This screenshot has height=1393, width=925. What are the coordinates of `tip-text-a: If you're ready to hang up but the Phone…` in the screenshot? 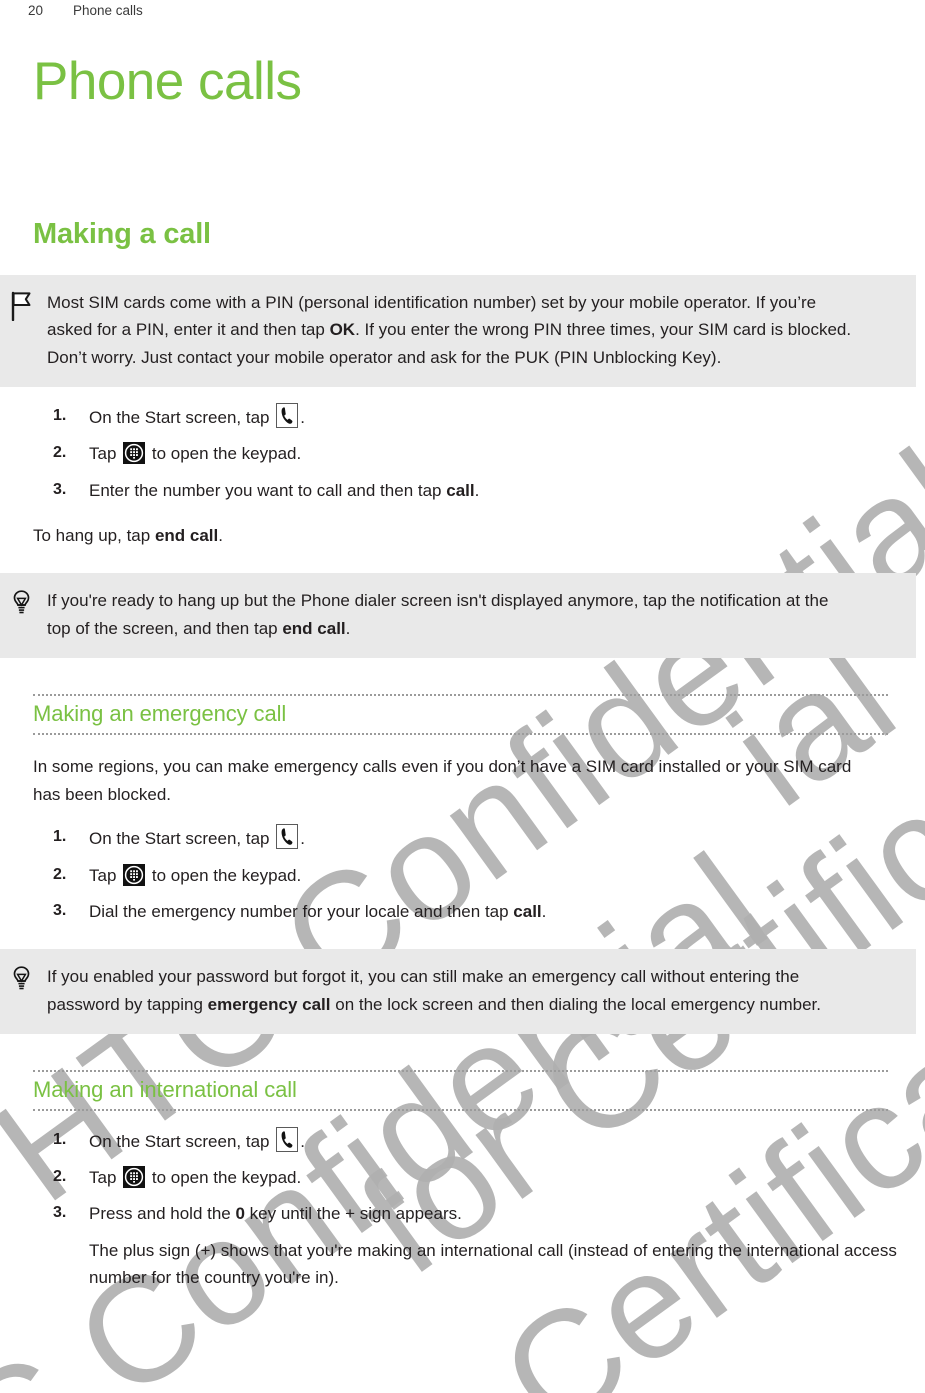 It's located at (438, 614).